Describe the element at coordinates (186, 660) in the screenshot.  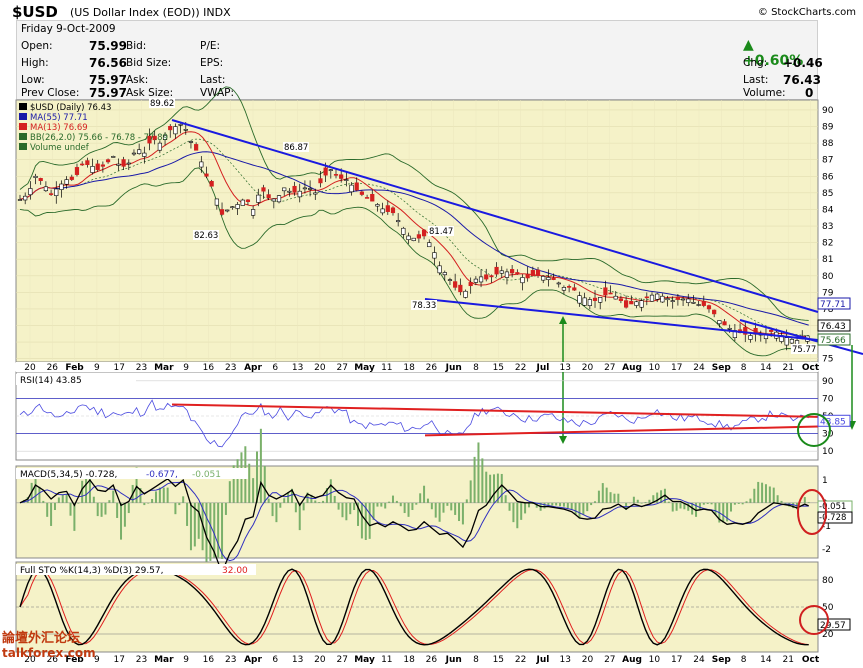
I see `x-tick-bottom: 9` at that location.